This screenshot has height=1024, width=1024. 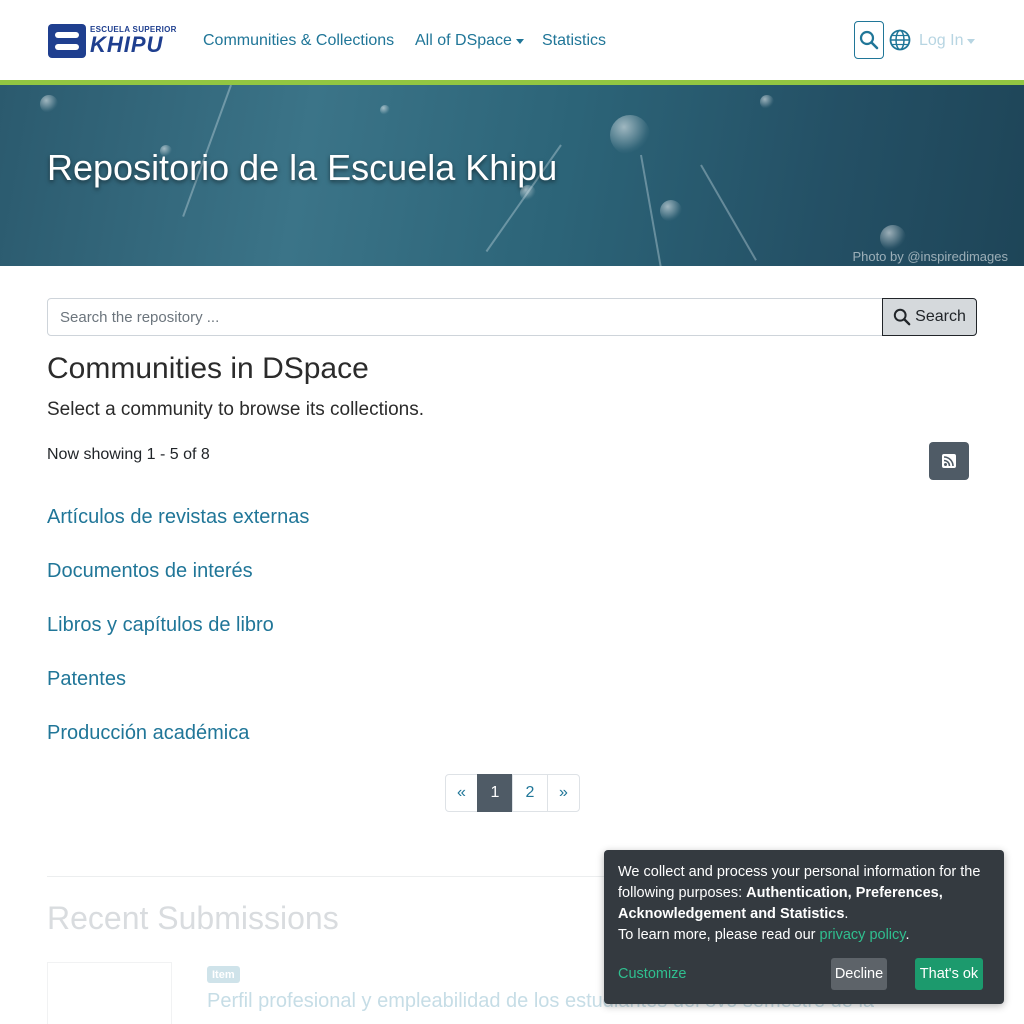 What do you see at coordinates (463, 40) in the screenshot?
I see `nav-all-label: All of DSpace` at bounding box center [463, 40].